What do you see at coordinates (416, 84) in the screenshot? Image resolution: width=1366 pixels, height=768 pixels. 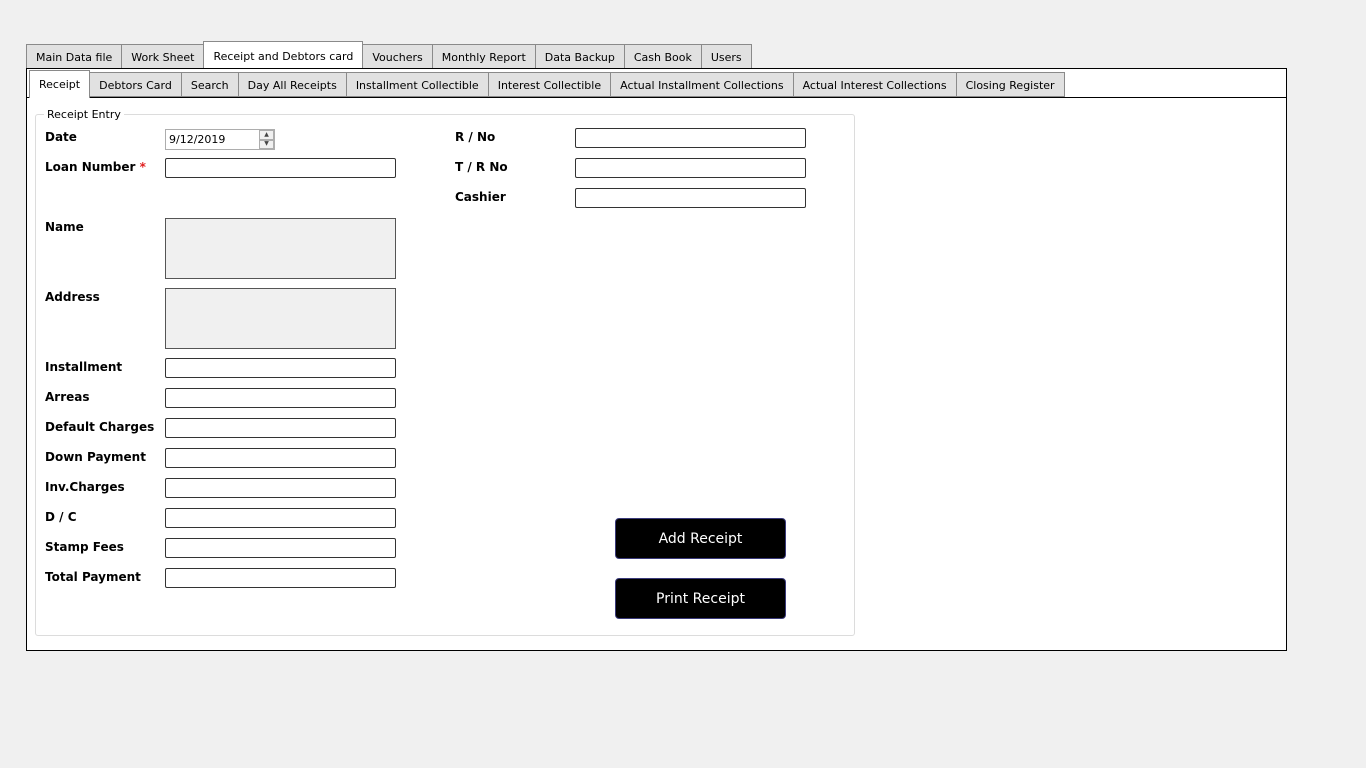 I see `tab-installment-collectible: Installment Collectible` at bounding box center [416, 84].